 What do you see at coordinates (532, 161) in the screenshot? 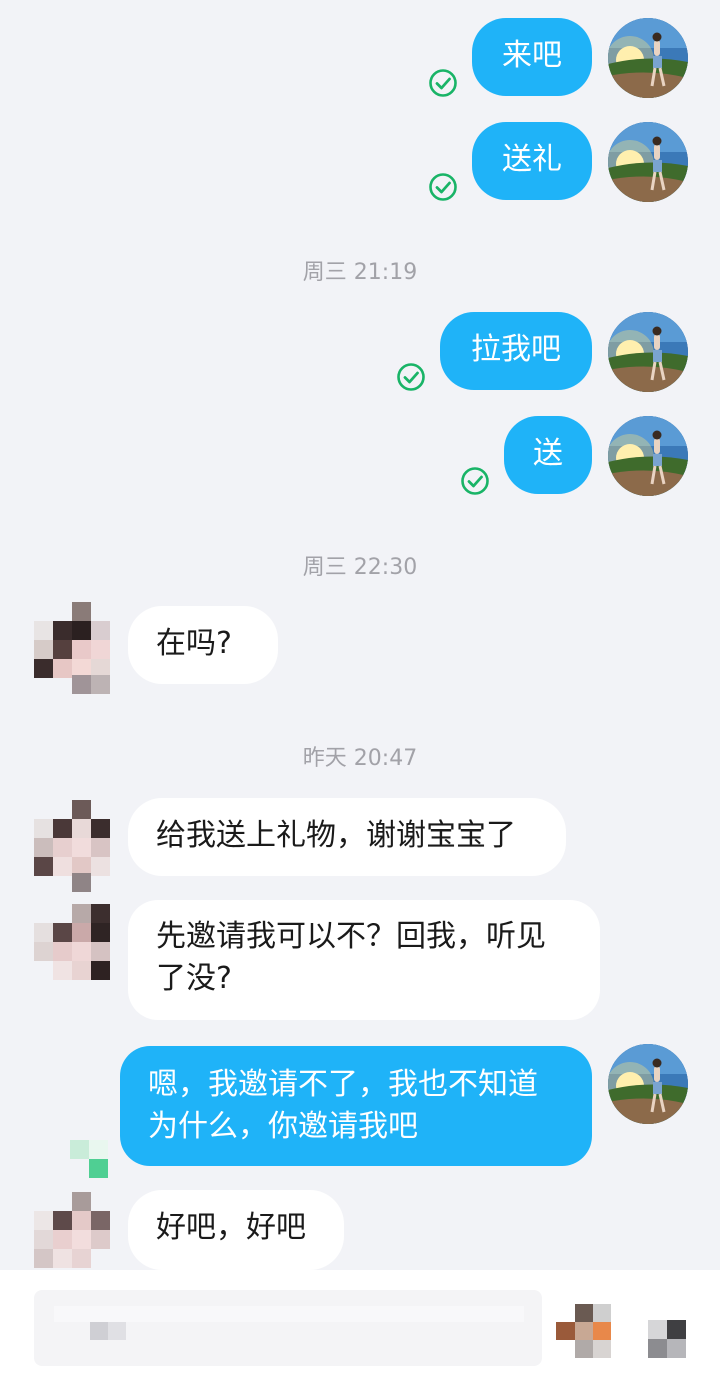
I see `outgoing-message: 送礼` at bounding box center [532, 161].